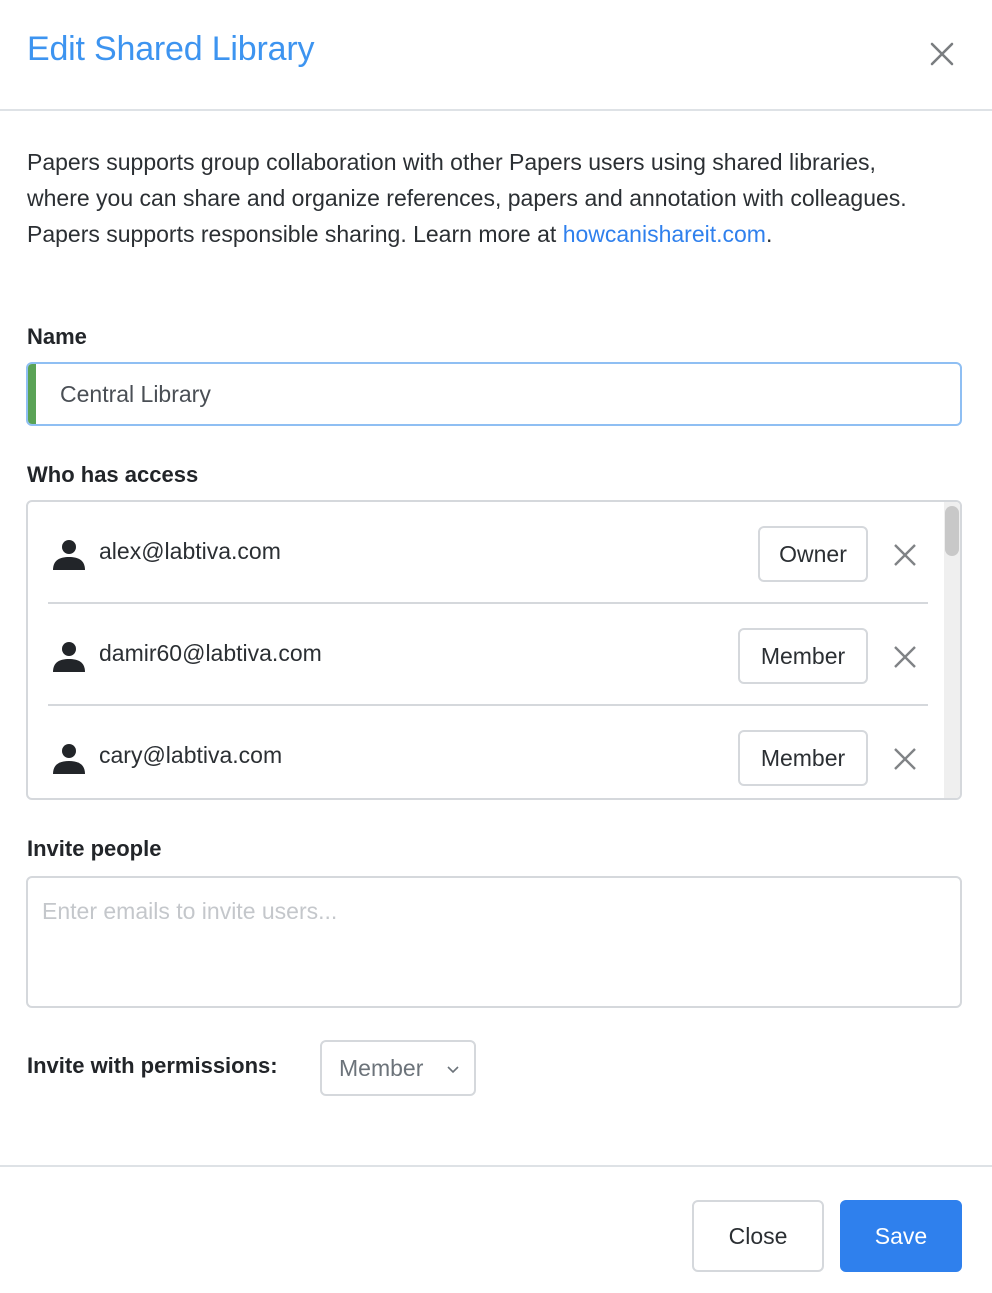 The image size is (992, 1293). What do you see at coordinates (453, 1070) in the screenshot?
I see `chevron-down-icon` at bounding box center [453, 1070].